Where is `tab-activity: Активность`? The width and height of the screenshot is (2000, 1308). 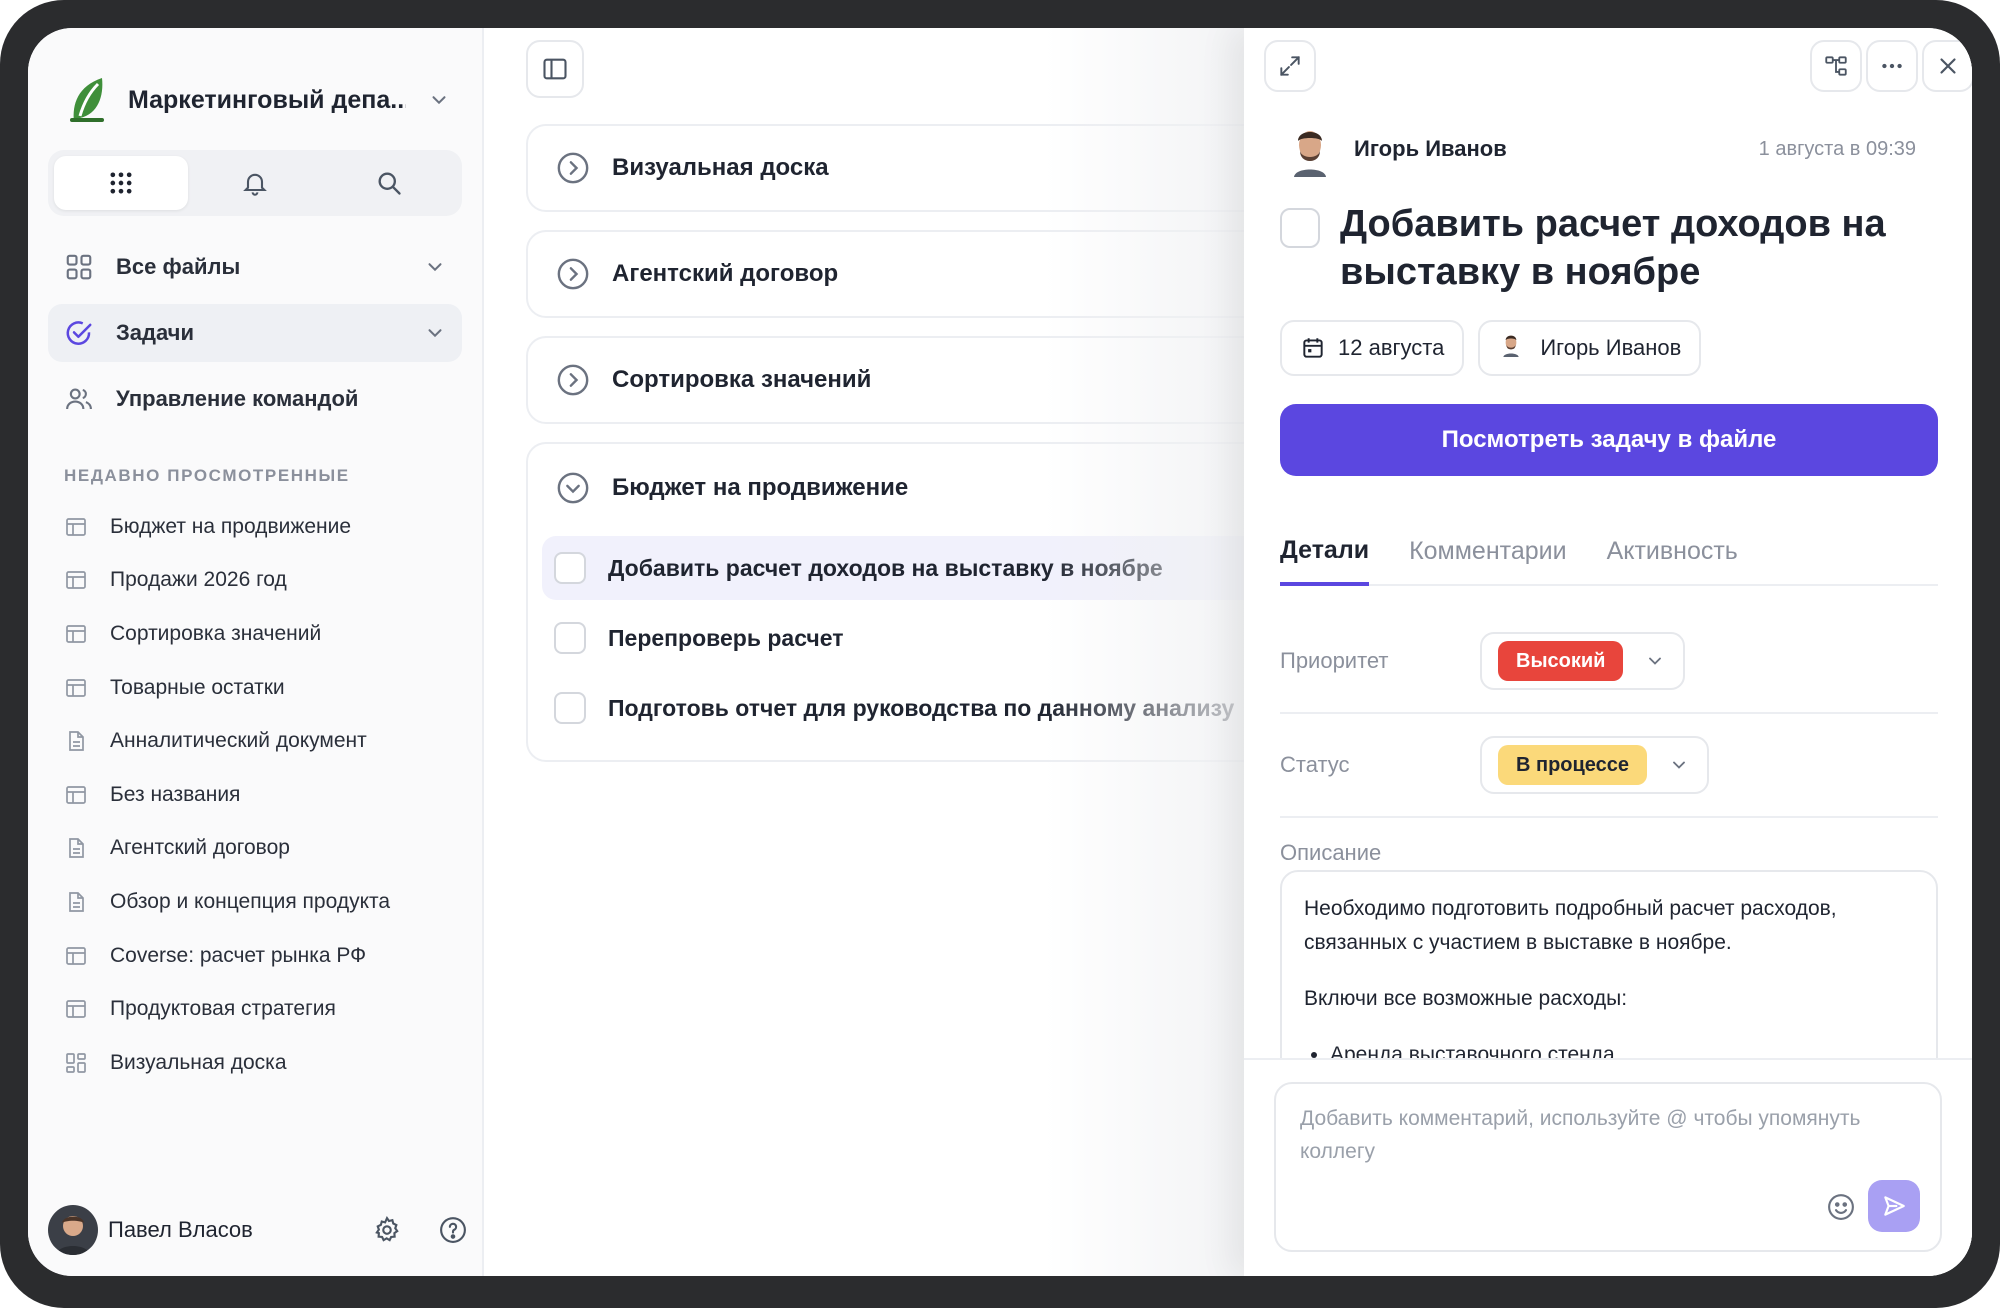 tab-activity: Активность is located at coordinates (1672, 551).